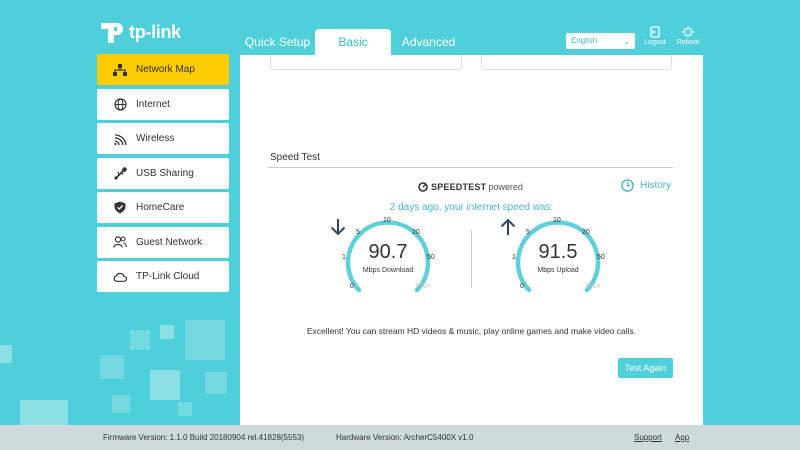 This screenshot has width=800, height=450. Describe the element at coordinates (584, 40) in the screenshot. I see `language-value: English` at that location.